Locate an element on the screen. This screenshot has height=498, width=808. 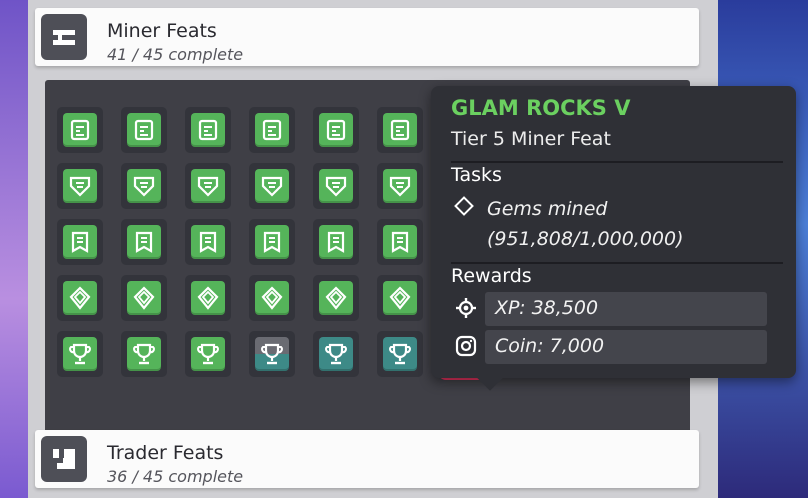
rewards-heading: Rewards is located at coordinates (491, 276).